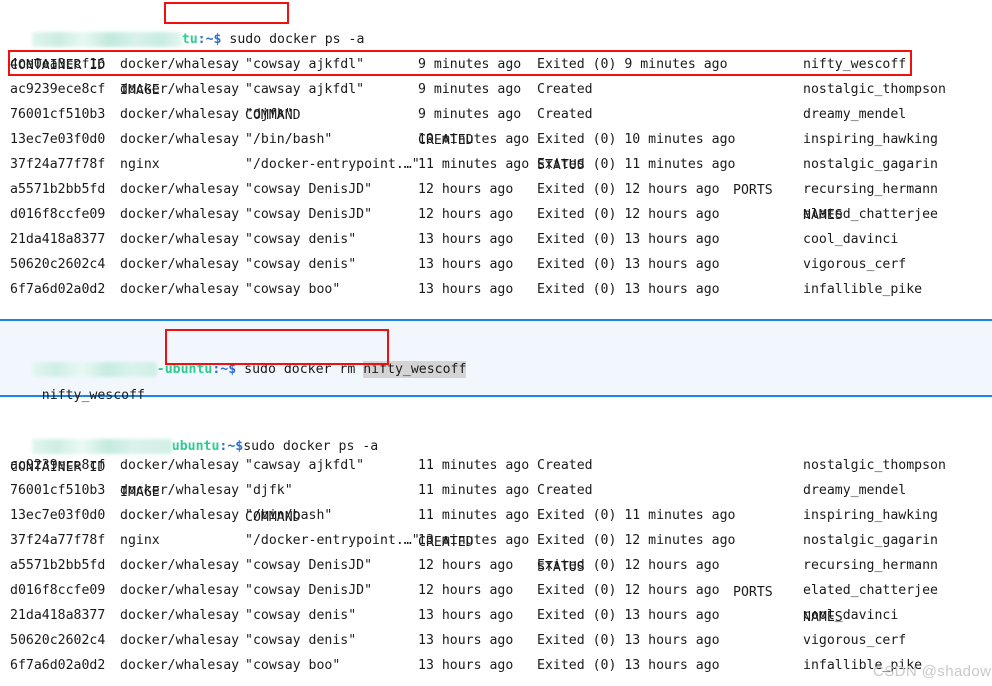 The height and width of the screenshot is (686, 992). What do you see at coordinates (293, 665) in the screenshot?
I see `cell-command: "cowsay boo"` at bounding box center [293, 665].